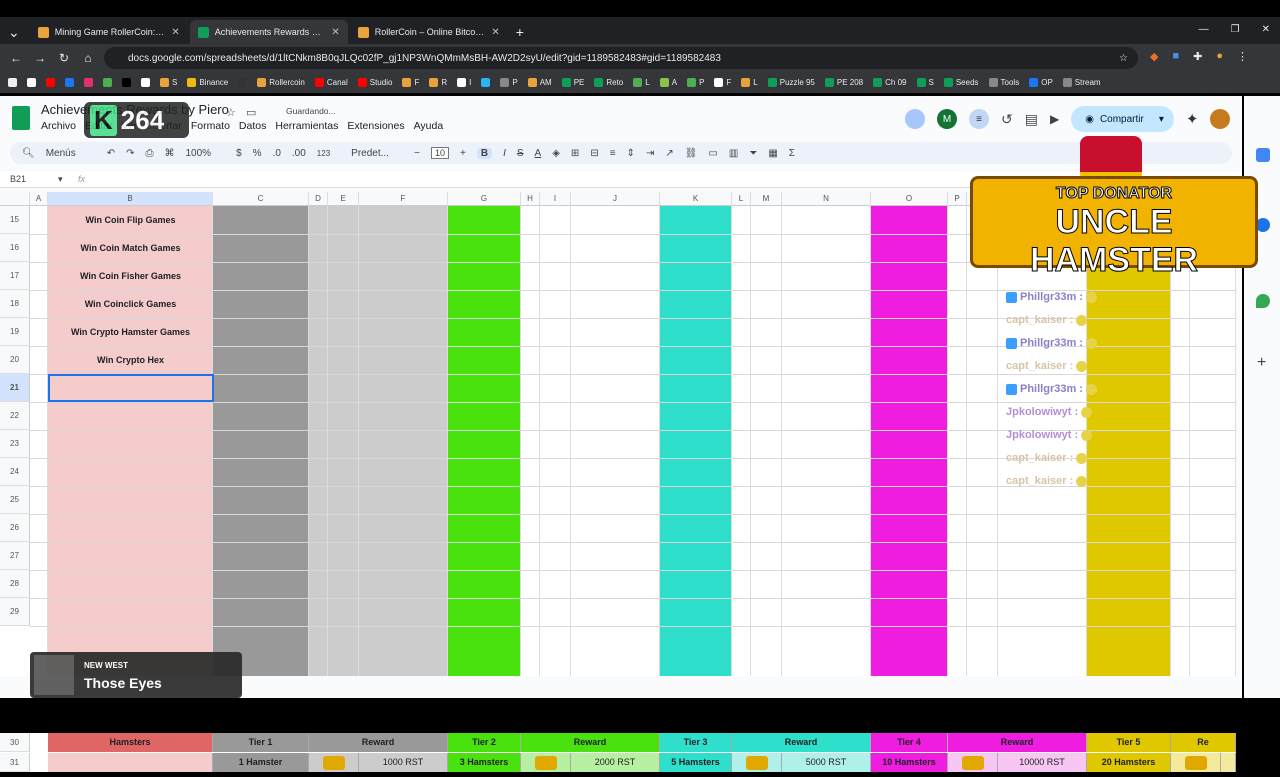  I want to click on functions-icon: Σ, so click(792, 153).